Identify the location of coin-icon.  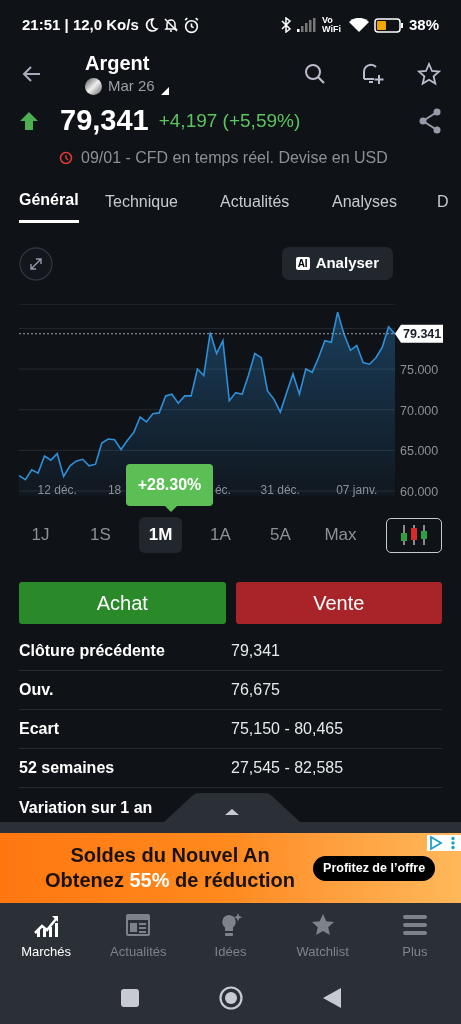
(93, 86).